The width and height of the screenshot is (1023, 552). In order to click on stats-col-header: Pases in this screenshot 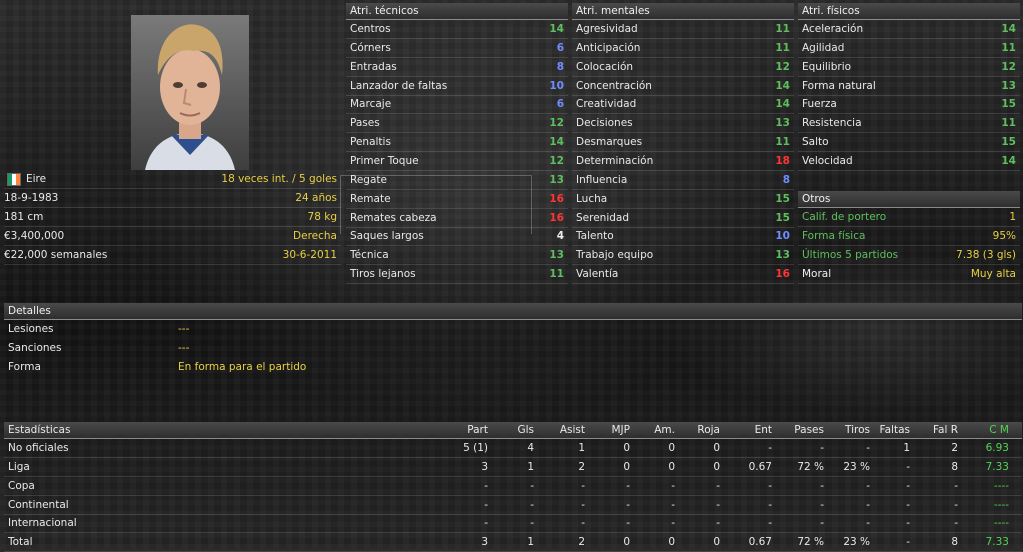, I will do `click(809, 430)`.